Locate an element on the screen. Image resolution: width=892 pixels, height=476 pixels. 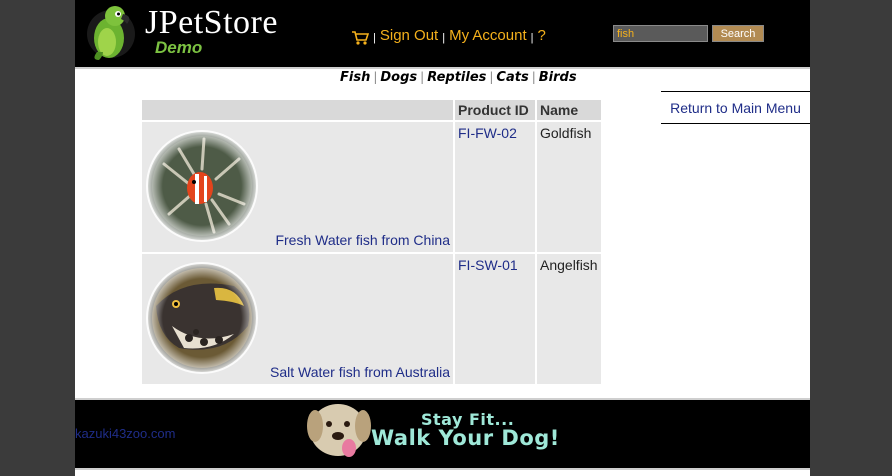
dog-icon is located at coordinates (339, 430).